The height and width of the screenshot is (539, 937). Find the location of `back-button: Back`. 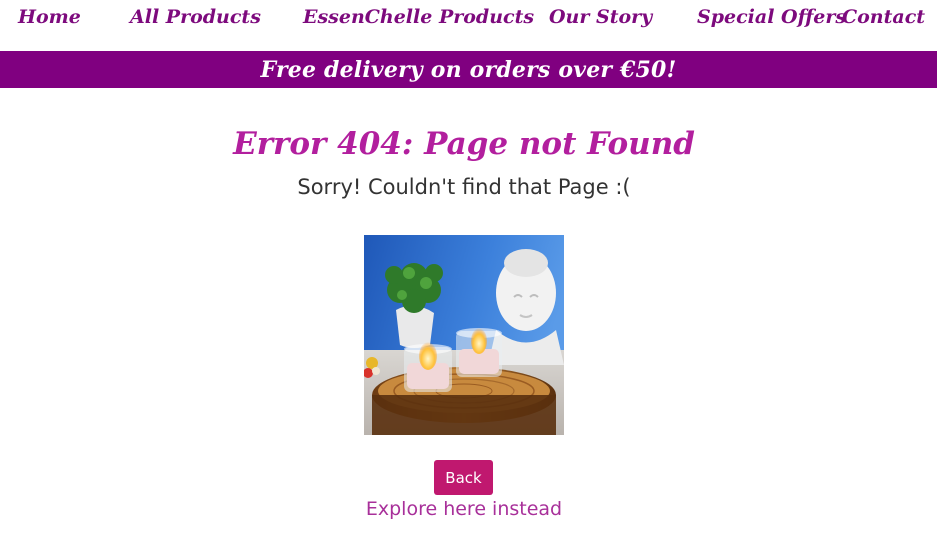

back-button: Back is located at coordinates (463, 477).